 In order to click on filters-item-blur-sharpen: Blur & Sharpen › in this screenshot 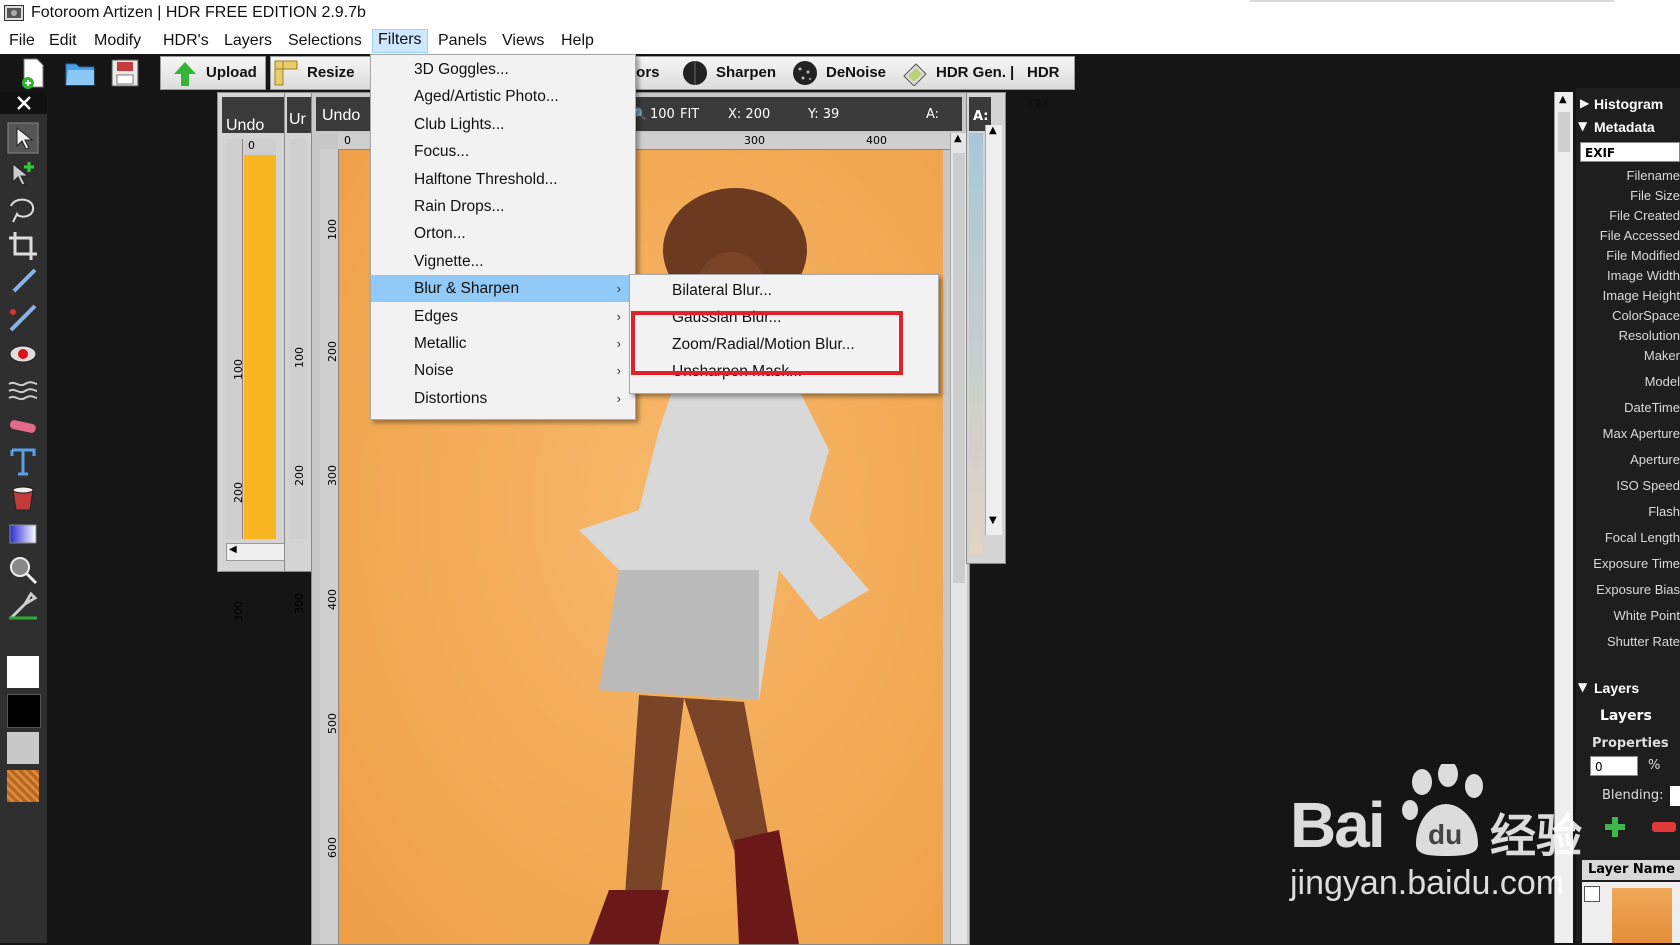, I will do `click(502, 289)`.